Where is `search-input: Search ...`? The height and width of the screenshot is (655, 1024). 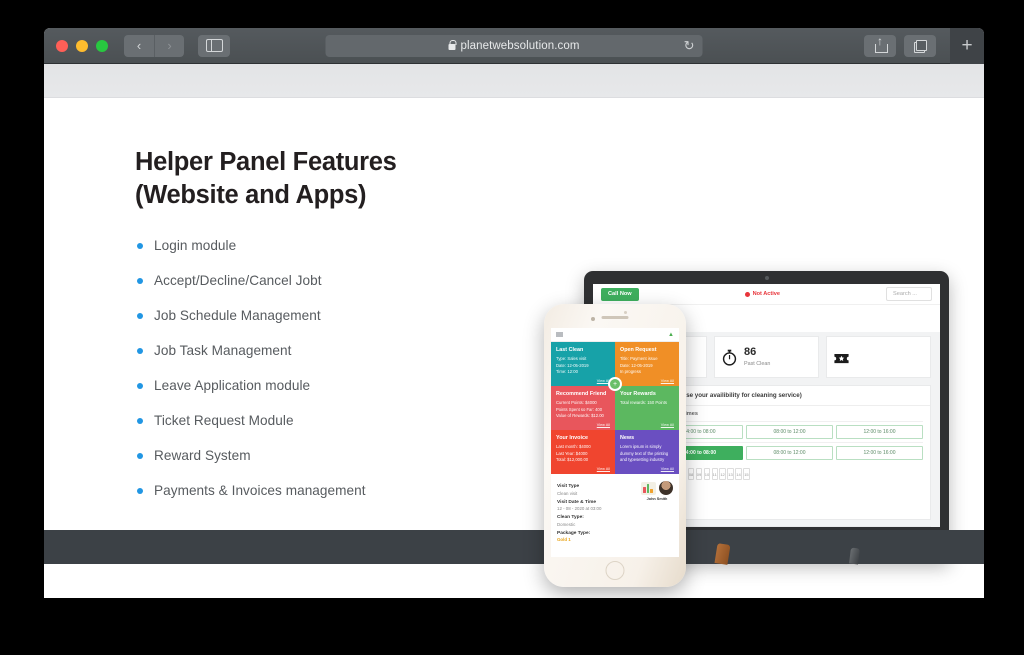 search-input: Search ... is located at coordinates (909, 294).